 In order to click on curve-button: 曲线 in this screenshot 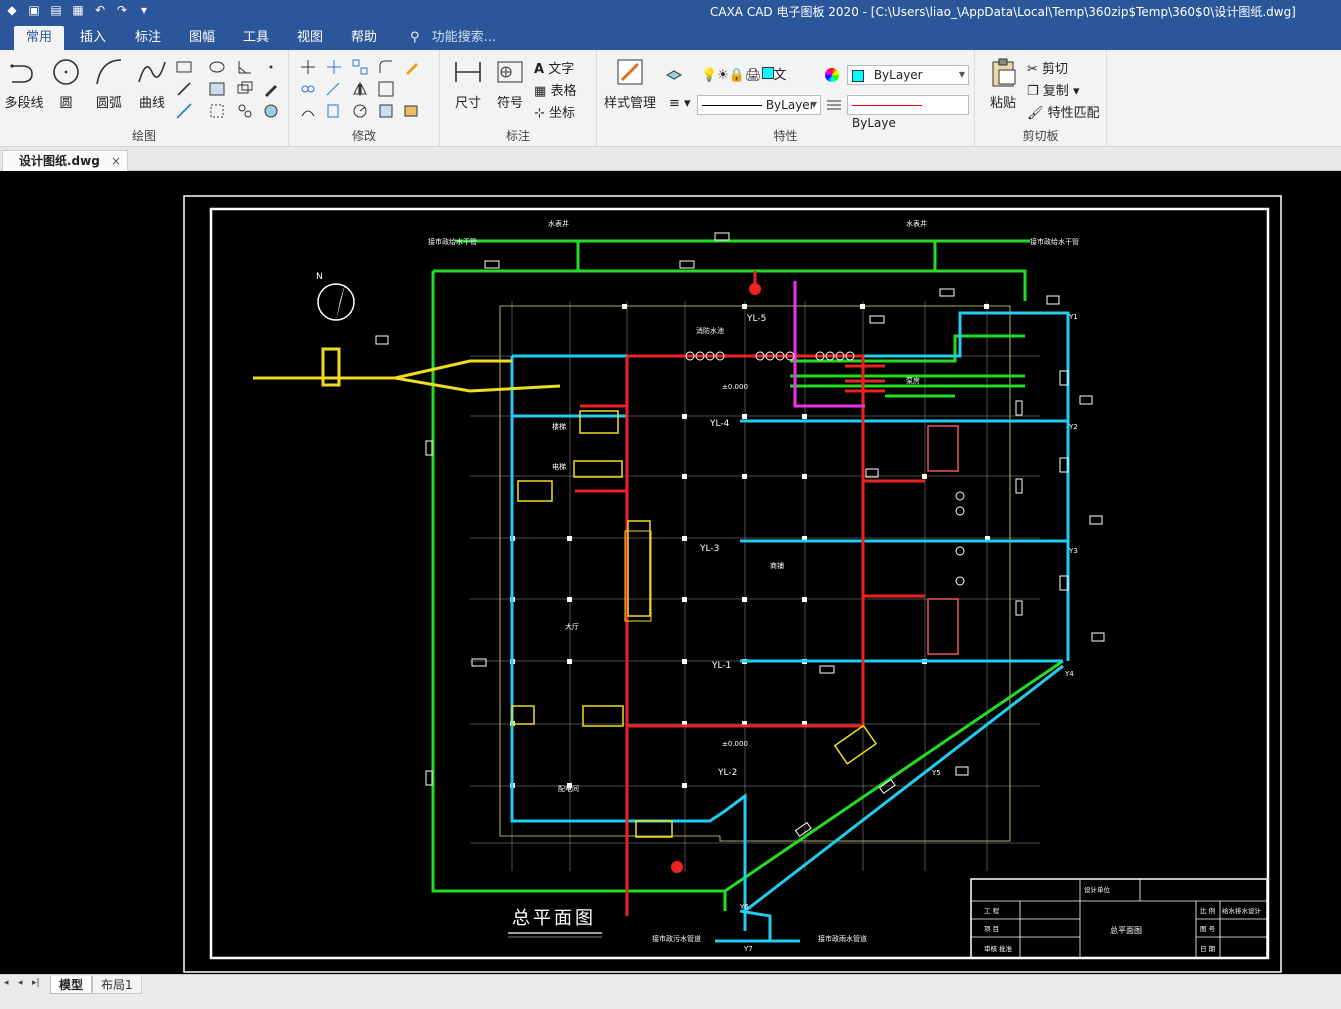, I will do `click(152, 83)`.